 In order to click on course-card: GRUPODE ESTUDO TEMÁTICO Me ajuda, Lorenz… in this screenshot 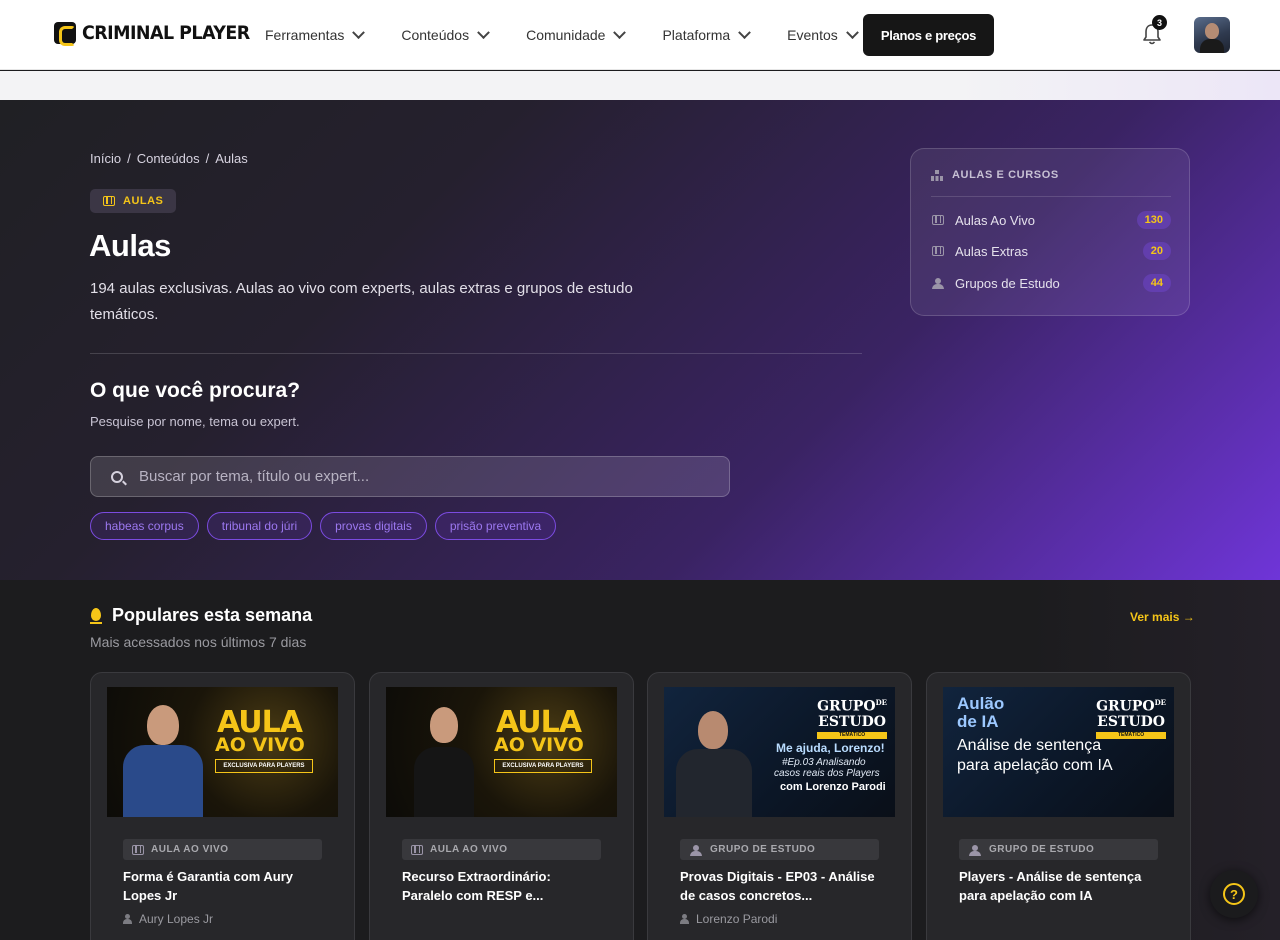, I will do `click(779, 806)`.